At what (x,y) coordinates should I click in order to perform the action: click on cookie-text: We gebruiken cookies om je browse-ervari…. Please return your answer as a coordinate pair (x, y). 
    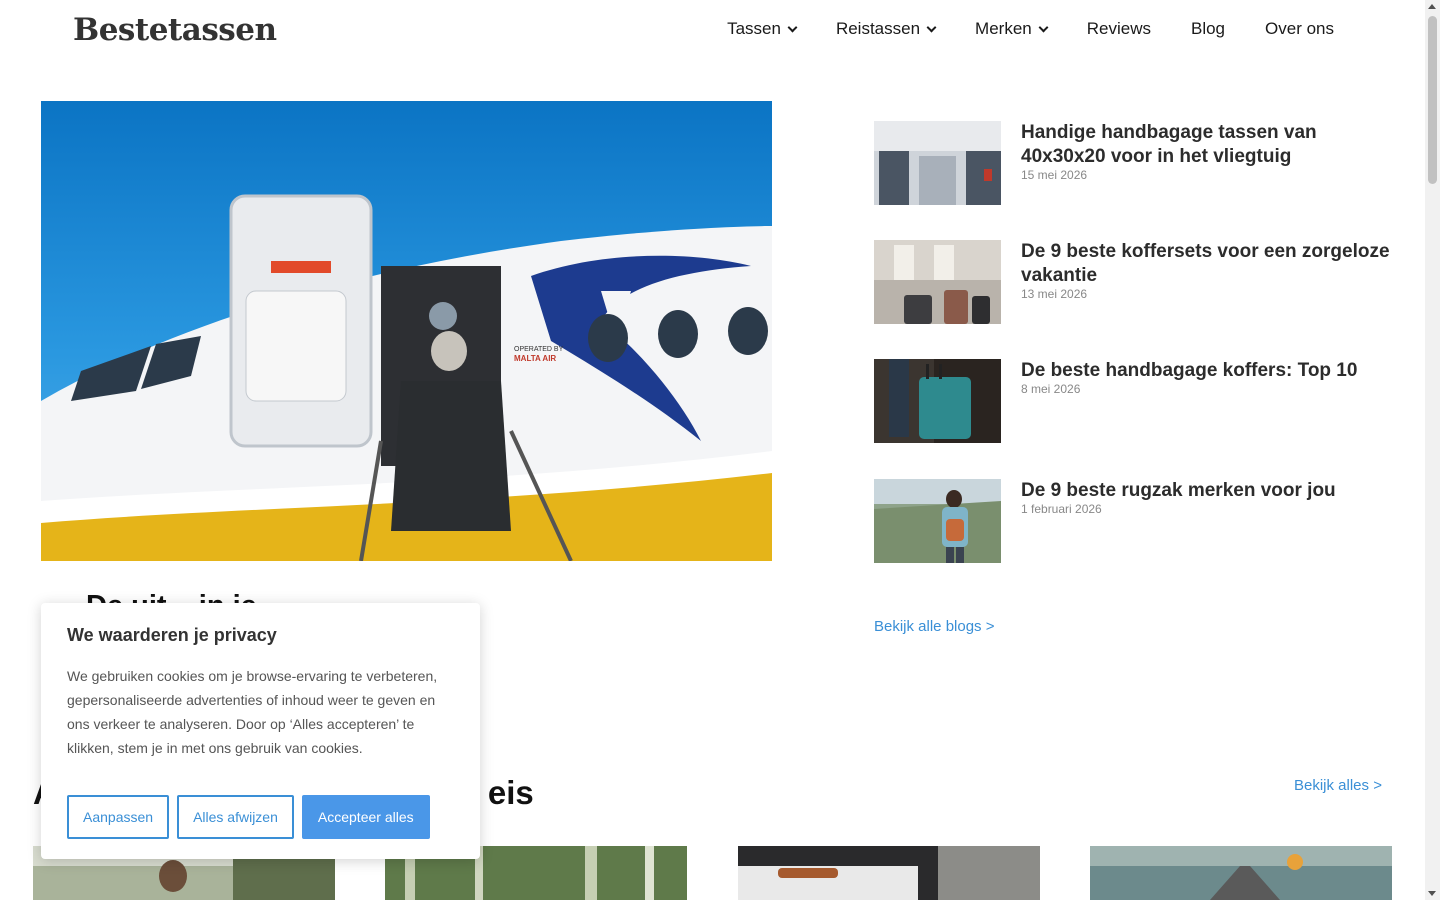
    Looking at the image, I should click on (252, 712).